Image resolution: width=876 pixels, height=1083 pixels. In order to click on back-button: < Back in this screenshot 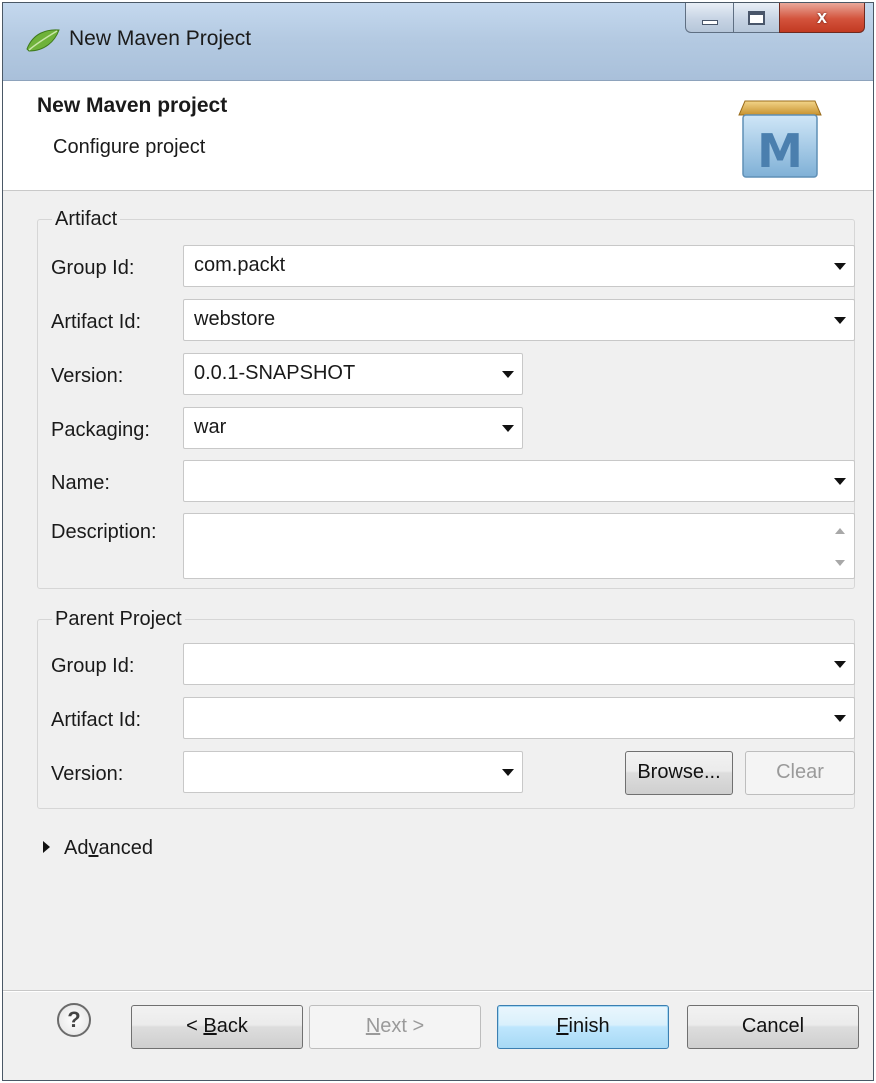, I will do `click(217, 1027)`.